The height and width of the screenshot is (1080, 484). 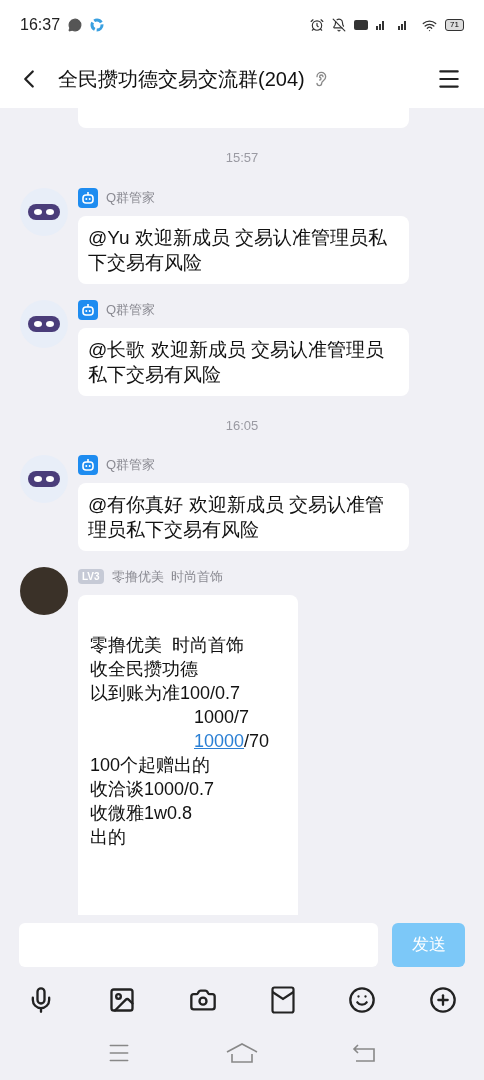 What do you see at coordinates (243, 517) in the screenshot?
I see `message-bubble: @有你真好 欢迎新成员 交易认准管理员私下交易有风险` at bounding box center [243, 517].